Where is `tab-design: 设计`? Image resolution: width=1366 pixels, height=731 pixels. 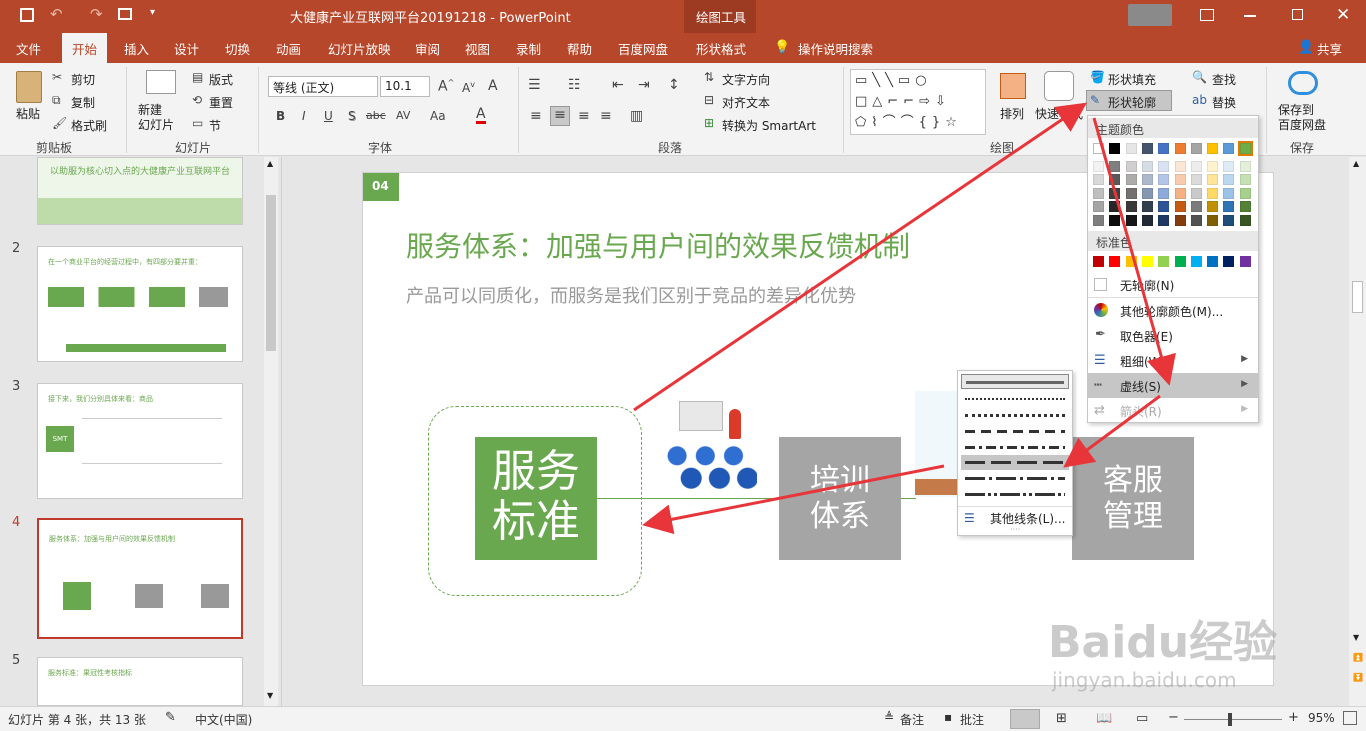 tab-design: 设计 is located at coordinates (186, 48).